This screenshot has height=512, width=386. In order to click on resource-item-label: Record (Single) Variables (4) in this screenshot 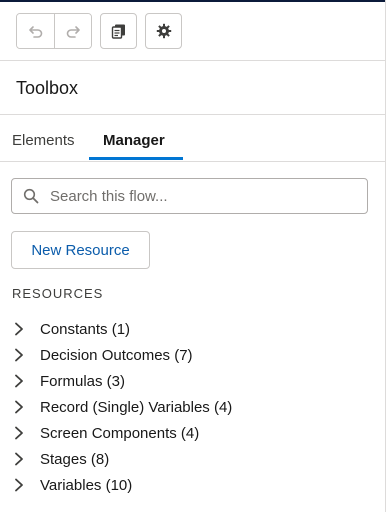, I will do `click(136, 407)`.